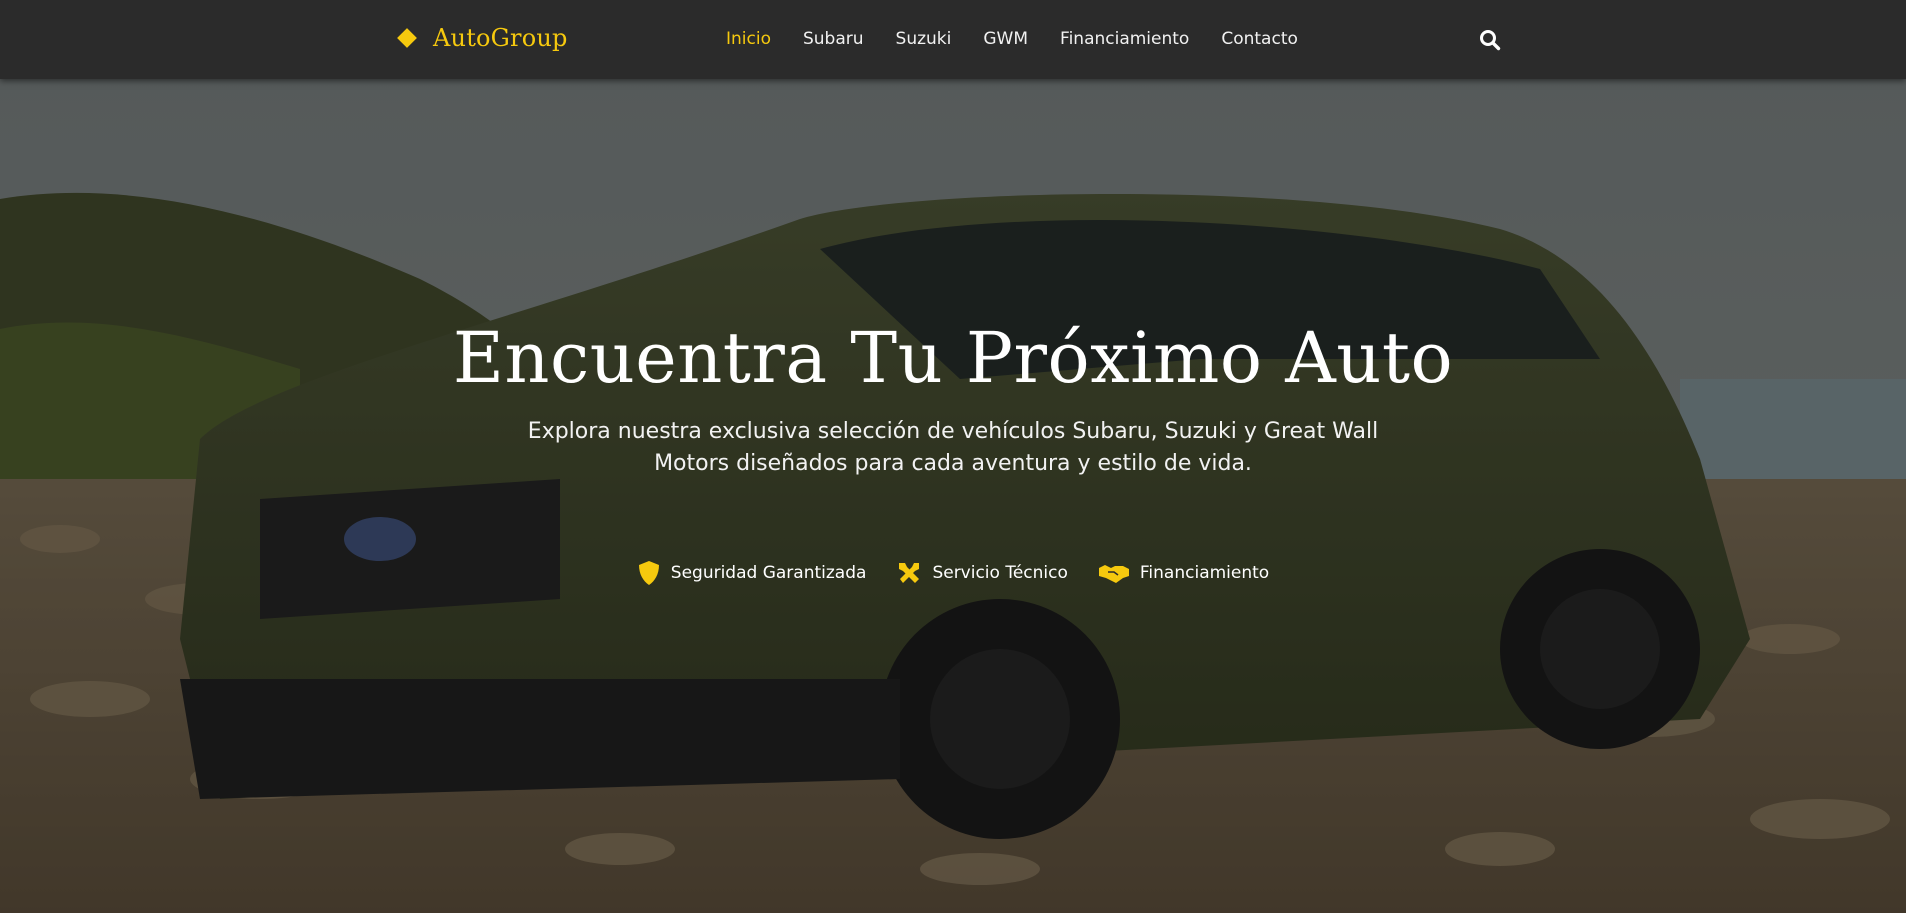 Image resolution: width=1906 pixels, height=913 pixels. I want to click on feature-item-financiamiento: Financiamiento, so click(1183, 573).